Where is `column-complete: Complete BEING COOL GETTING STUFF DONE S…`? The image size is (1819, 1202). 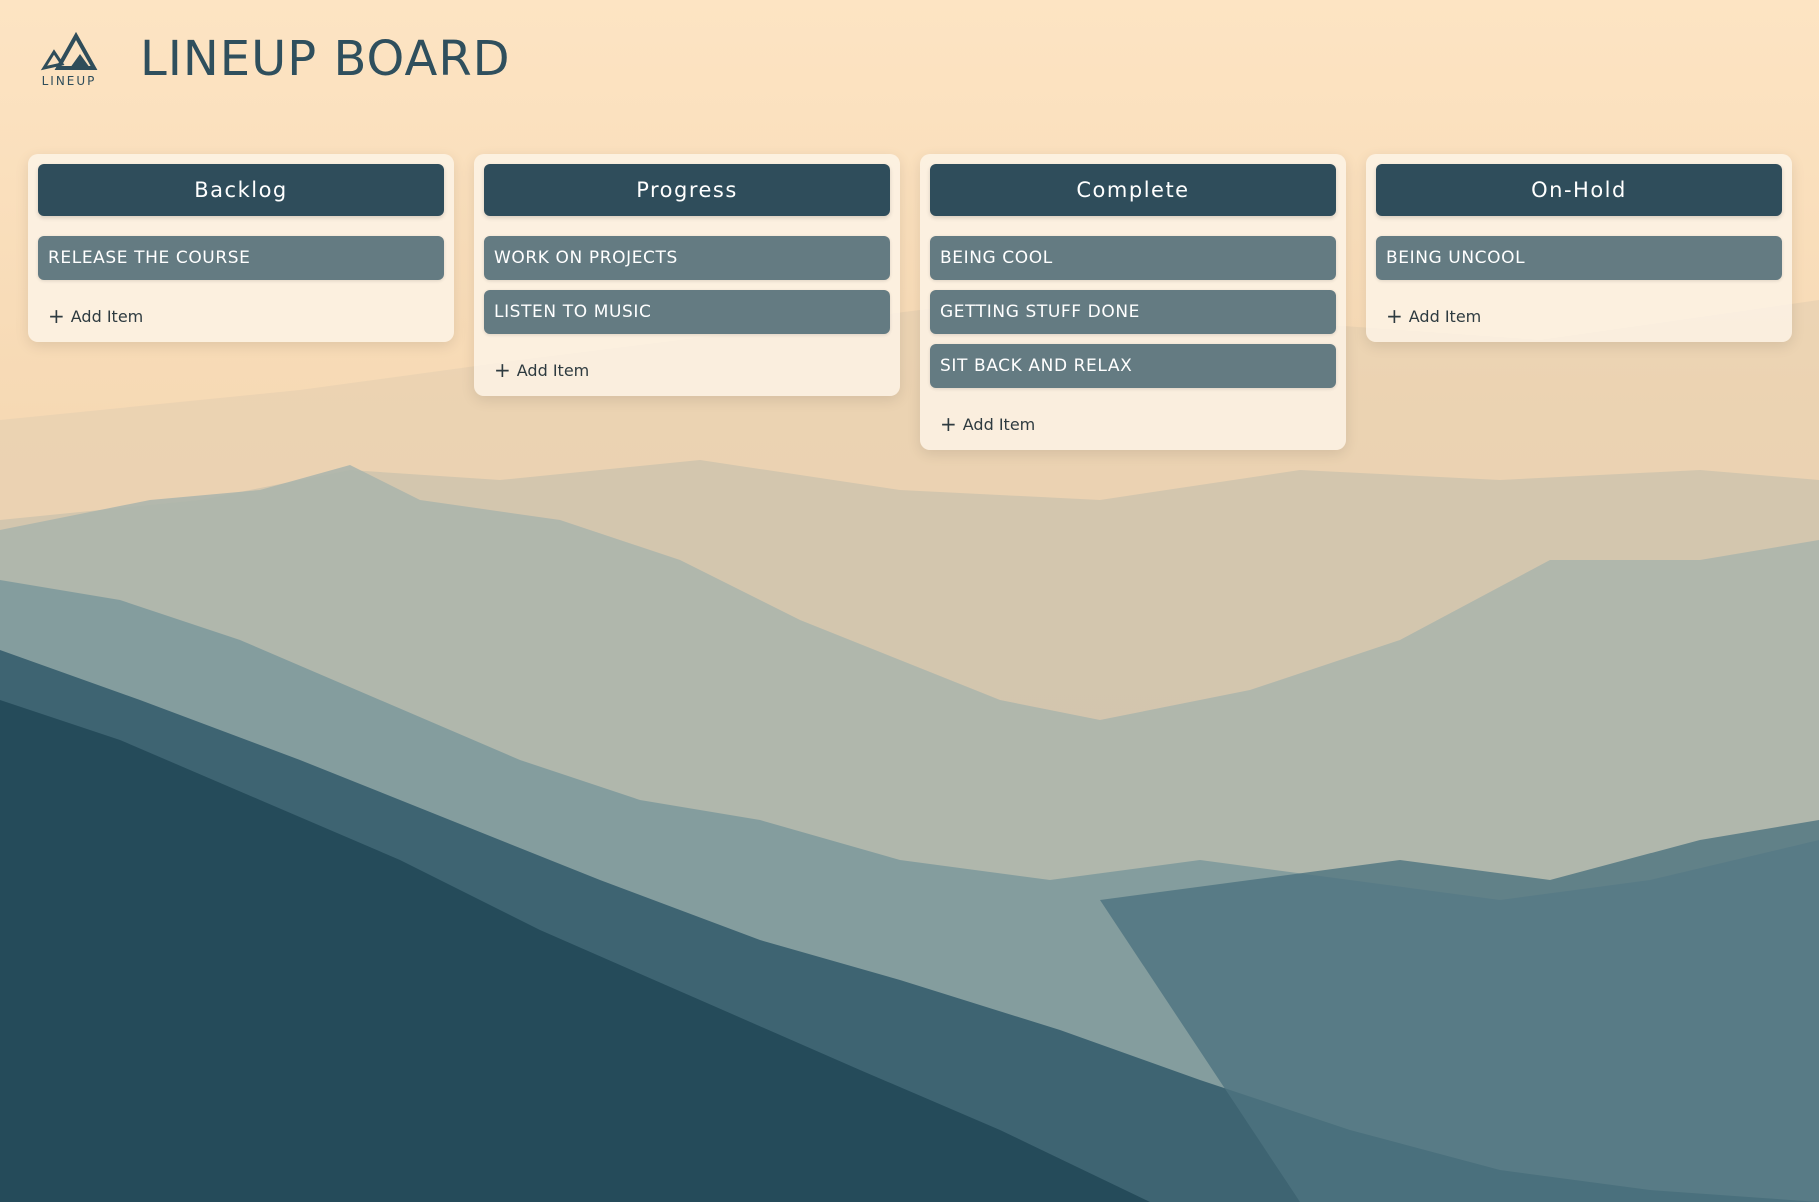 column-complete: Complete BEING COOL GETTING STUFF DONE S… is located at coordinates (1133, 302).